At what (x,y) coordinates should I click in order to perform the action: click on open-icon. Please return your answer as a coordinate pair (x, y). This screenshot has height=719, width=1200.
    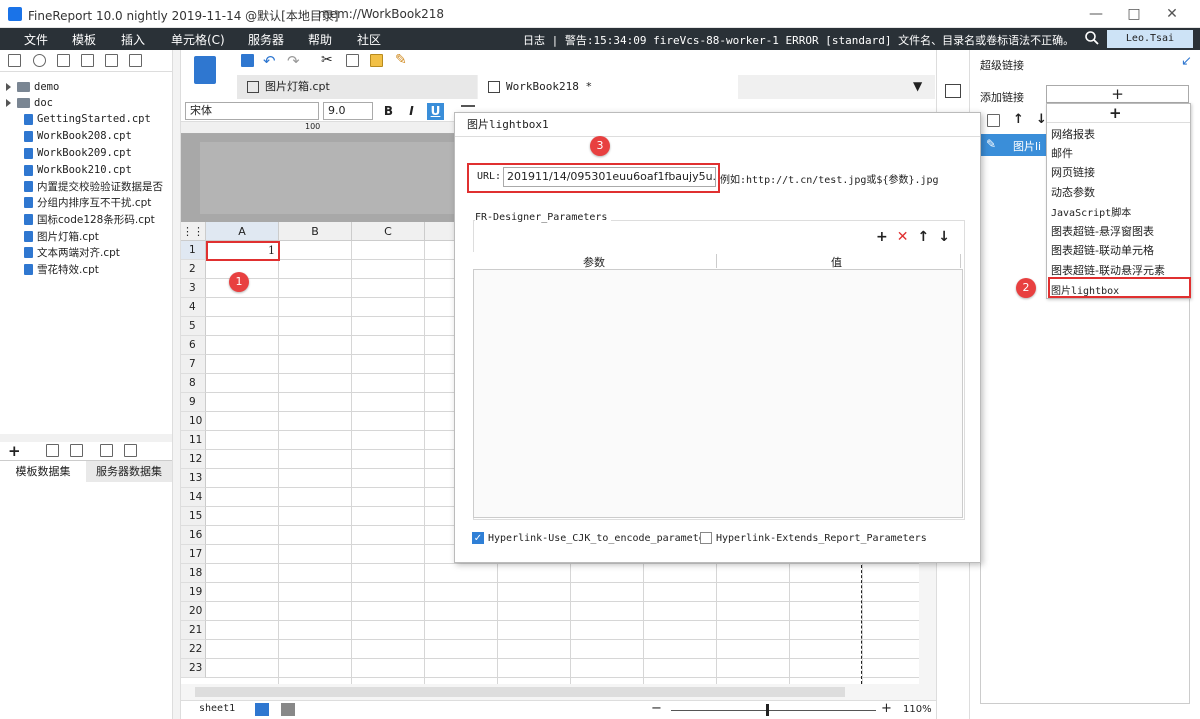
    Looking at the image, I should click on (63, 60).